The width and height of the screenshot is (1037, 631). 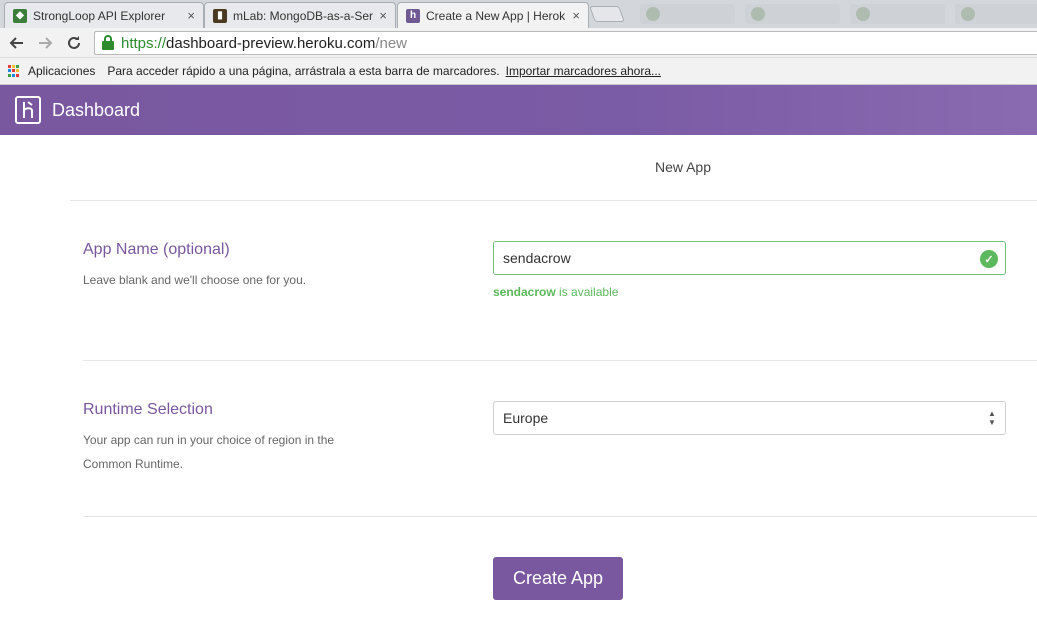 I want to click on available-name: sendacrow, so click(x=524, y=292).